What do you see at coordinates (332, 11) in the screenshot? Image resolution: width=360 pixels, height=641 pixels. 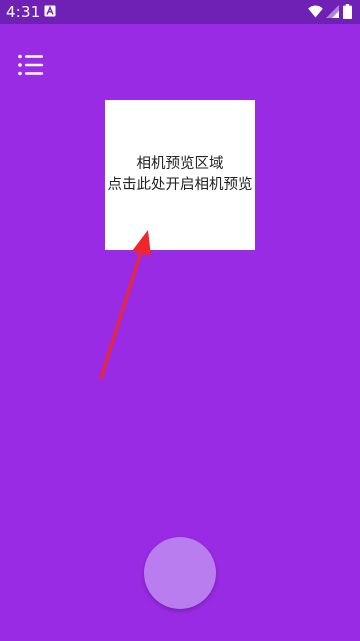 I see `signal-icon` at bounding box center [332, 11].